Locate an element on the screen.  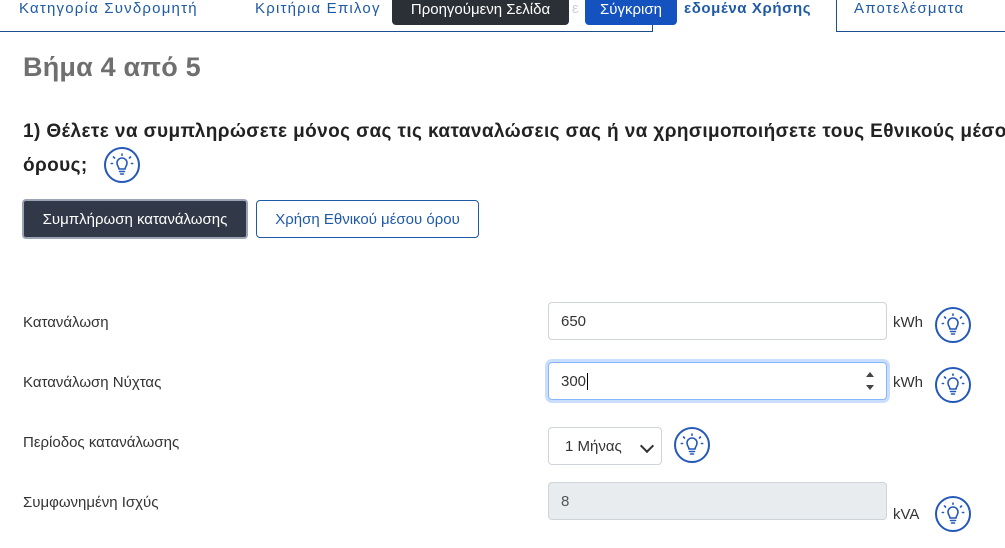
fill-consumption-button: Συμπλήρωση κατανάλωσης is located at coordinates (135, 219).